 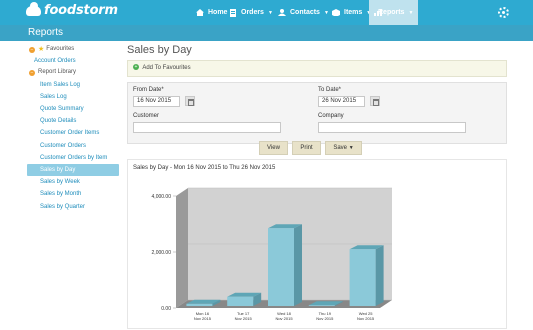 What do you see at coordinates (136, 67) in the screenshot?
I see `plus-icon: +` at bounding box center [136, 67].